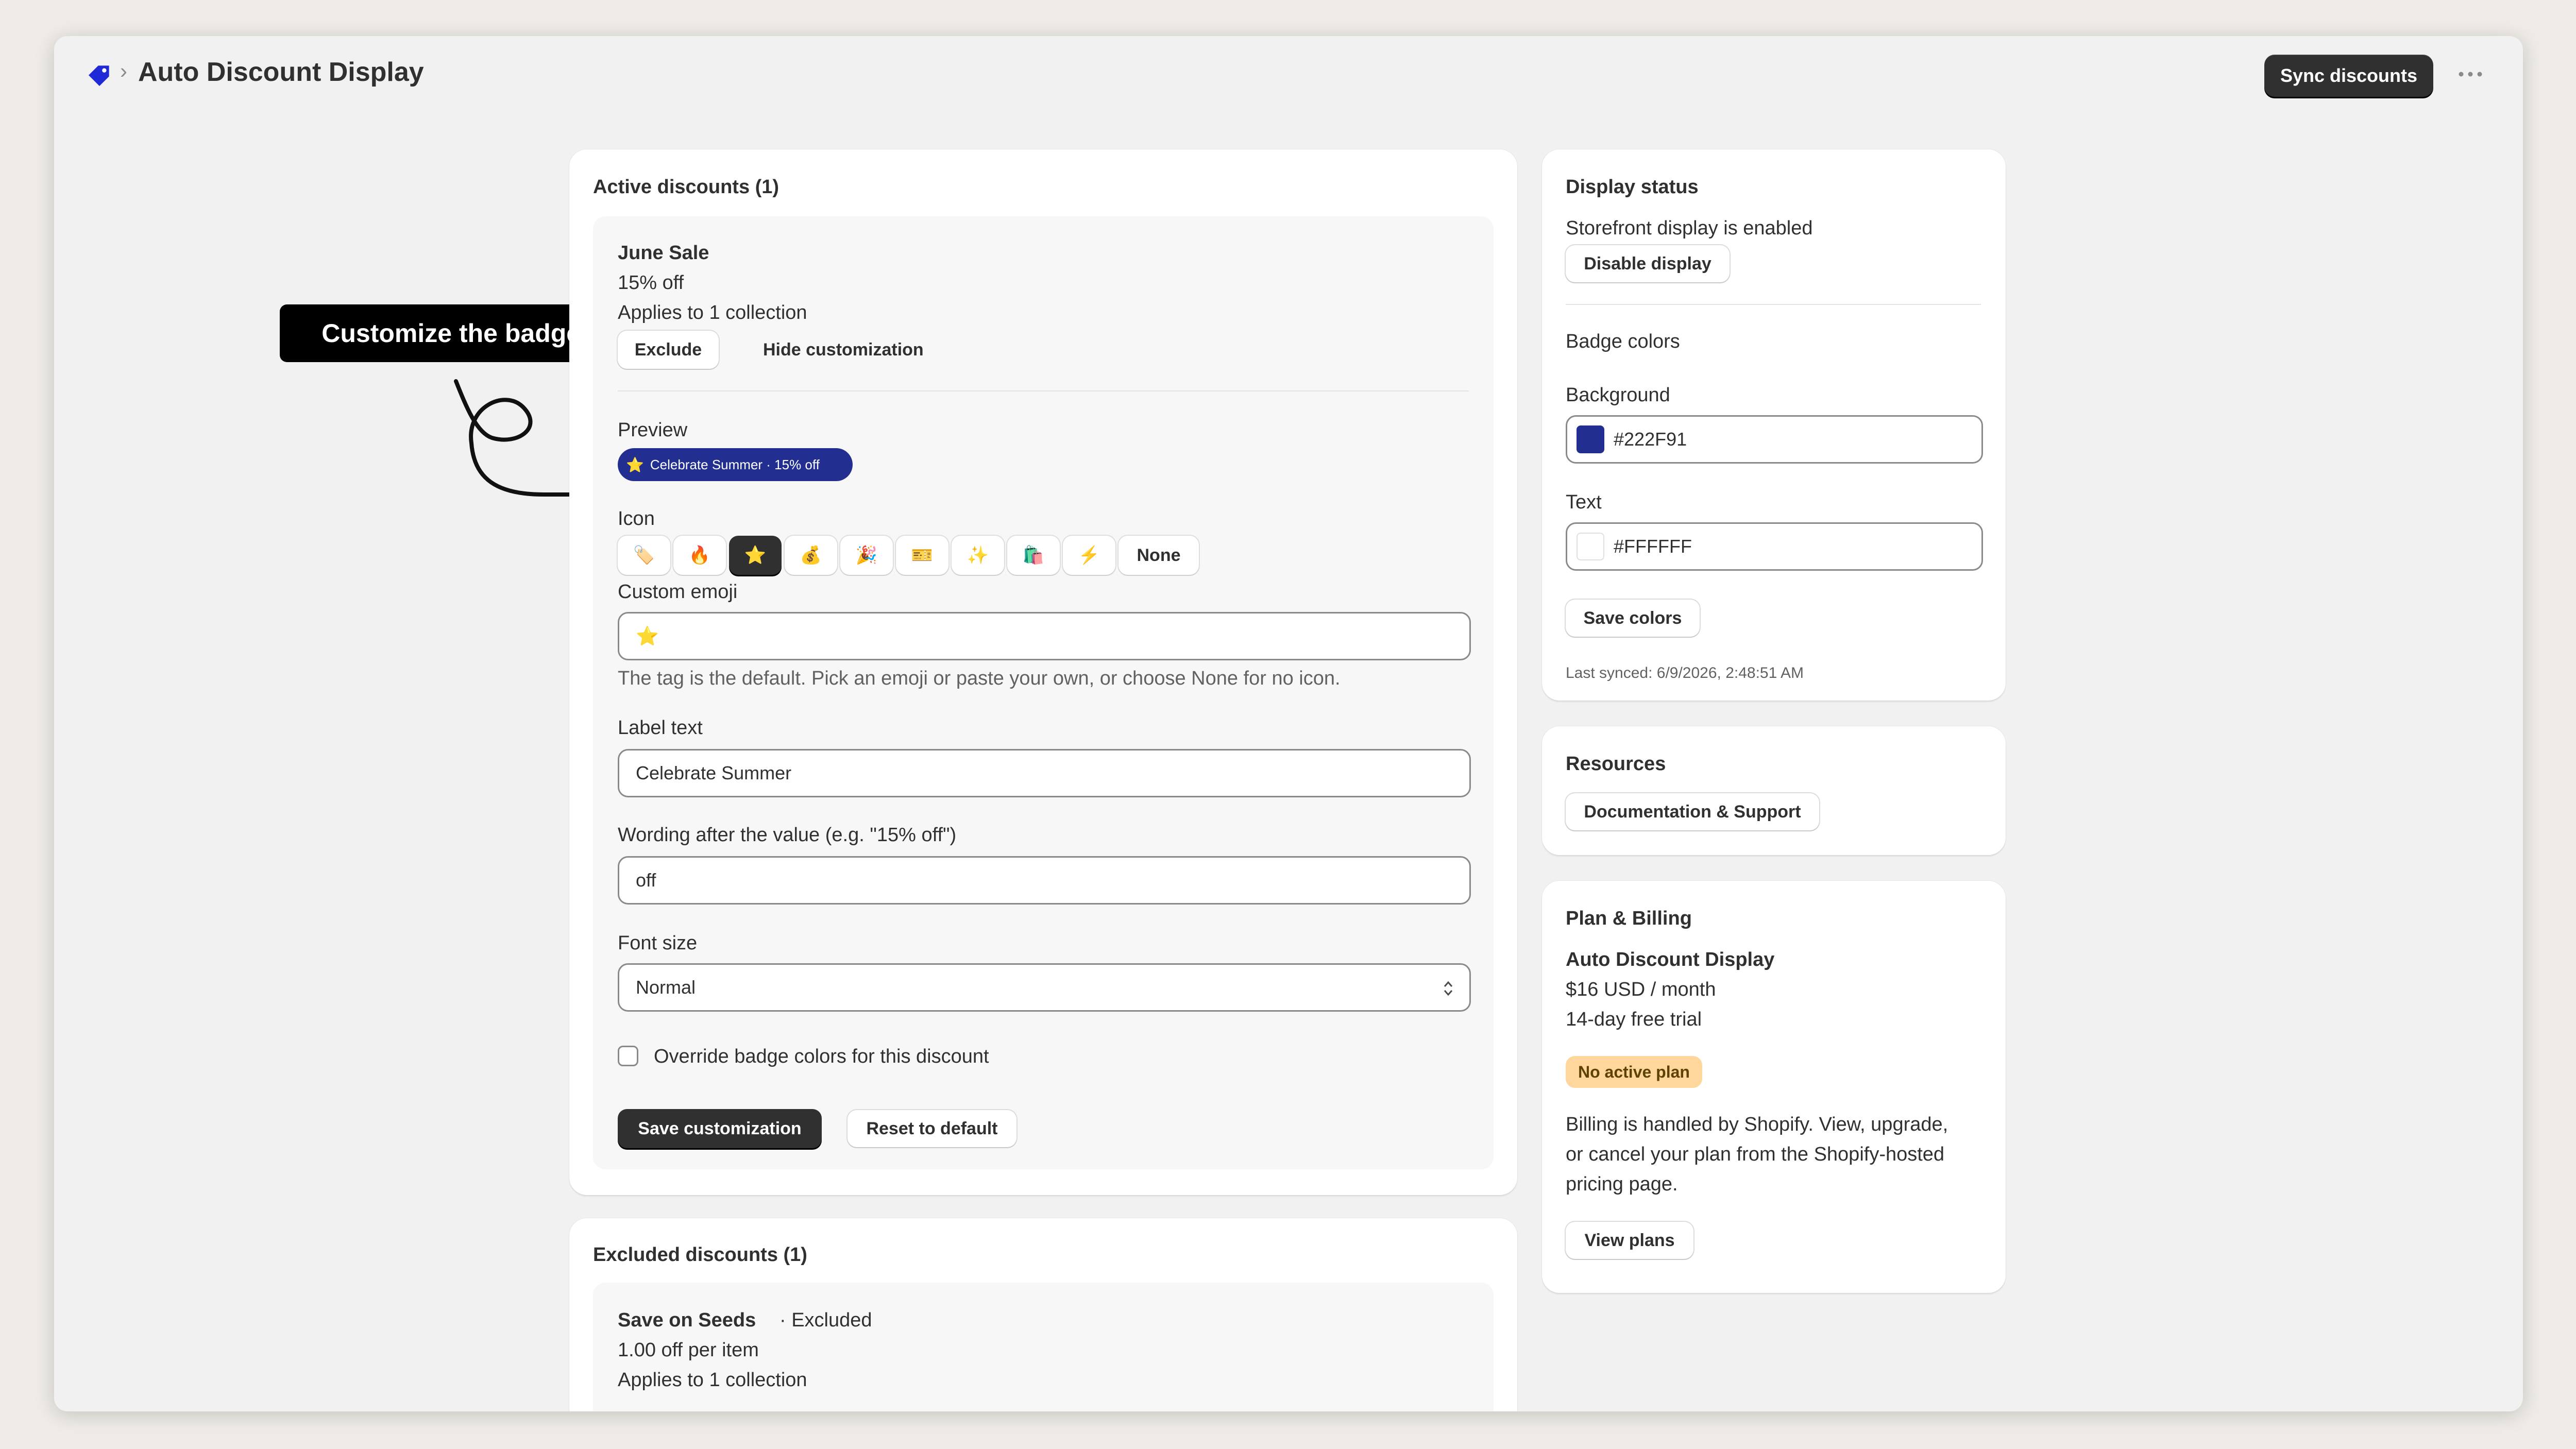  Describe the element at coordinates (1448, 989) in the screenshot. I see `select-arrows-icon` at that location.